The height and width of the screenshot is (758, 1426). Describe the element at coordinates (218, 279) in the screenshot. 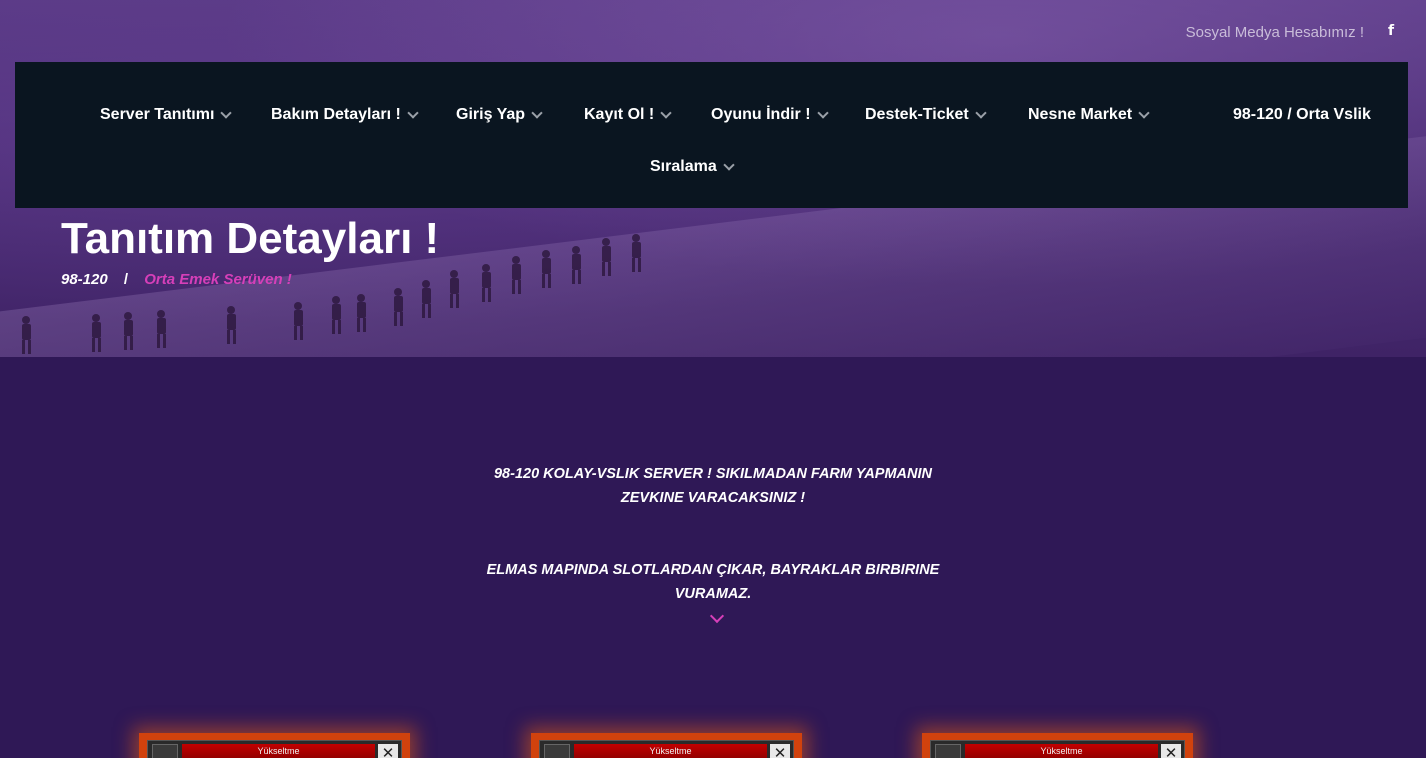

I see `breadcrumb-current: Orta Emek Serüven !` at that location.